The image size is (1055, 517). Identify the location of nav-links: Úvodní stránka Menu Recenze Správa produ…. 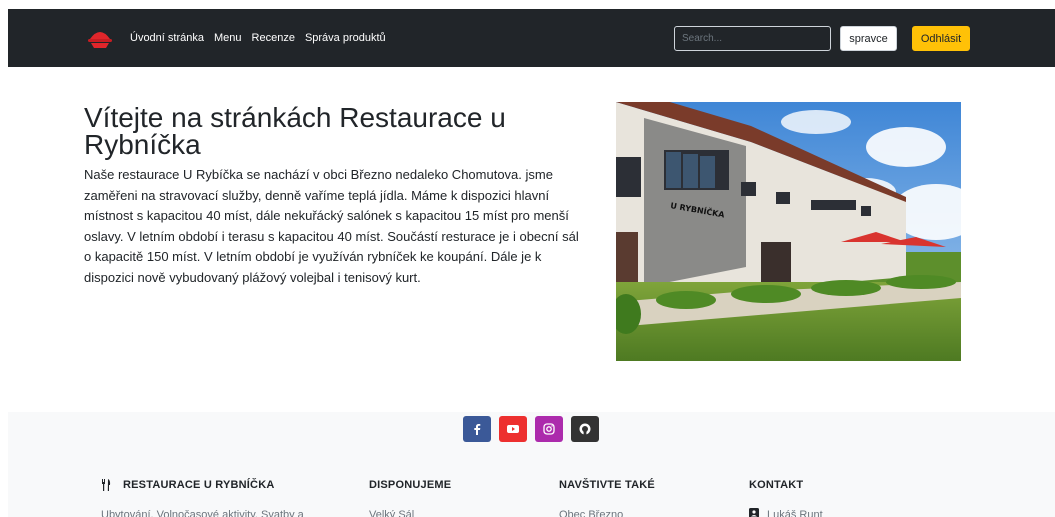
(258, 38).